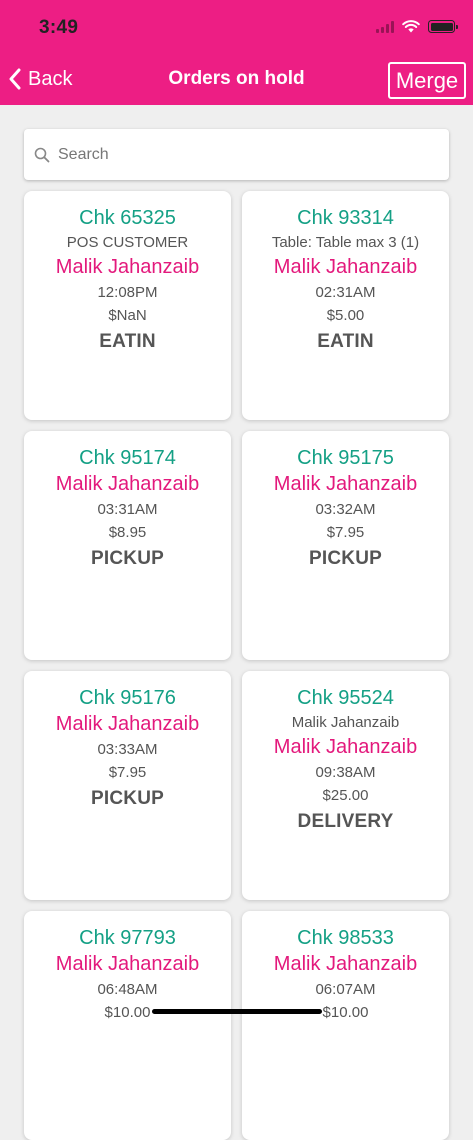 The image size is (473, 1140). What do you see at coordinates (127, 1025) in the screenshot?
I see `order-card: Chk 97793 Malik Jahanzaib 06:48AM $10.00` at bounding box center [127, 1025].